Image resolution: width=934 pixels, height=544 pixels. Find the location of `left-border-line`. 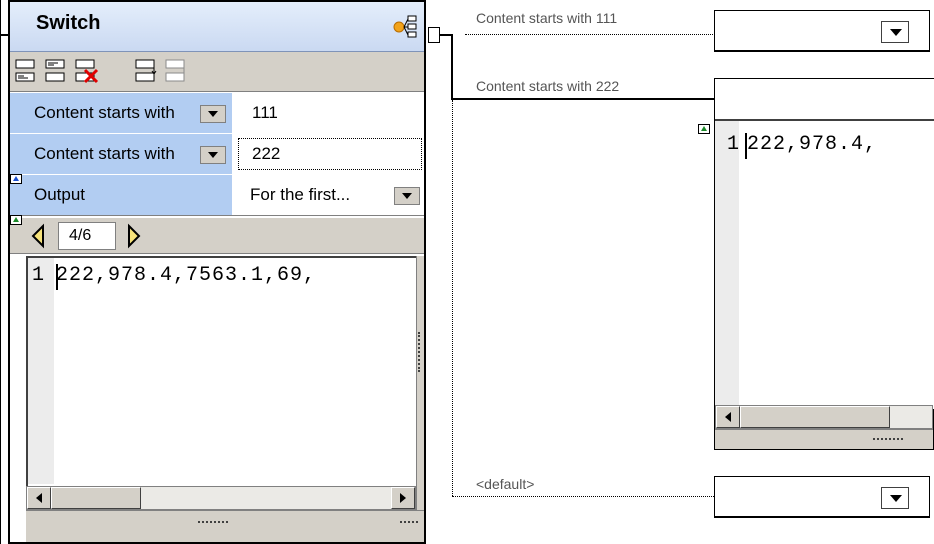

left-border-line is located at coordinates (0, 272).